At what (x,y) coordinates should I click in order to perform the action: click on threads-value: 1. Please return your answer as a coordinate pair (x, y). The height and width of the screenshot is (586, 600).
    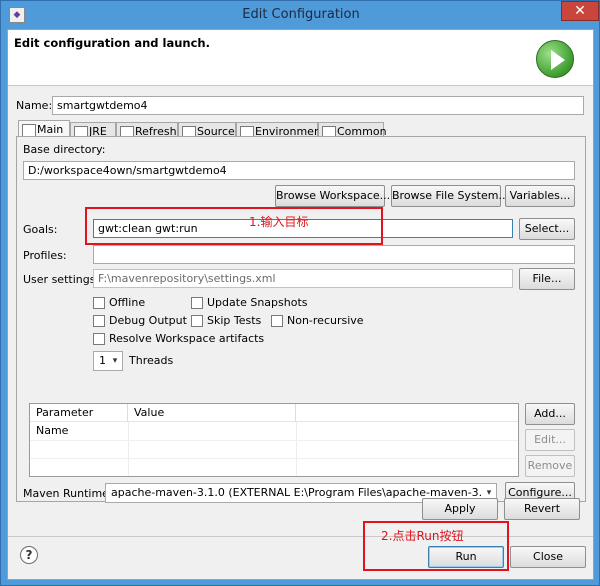
    Looking at the image, I should click on (102, 360).